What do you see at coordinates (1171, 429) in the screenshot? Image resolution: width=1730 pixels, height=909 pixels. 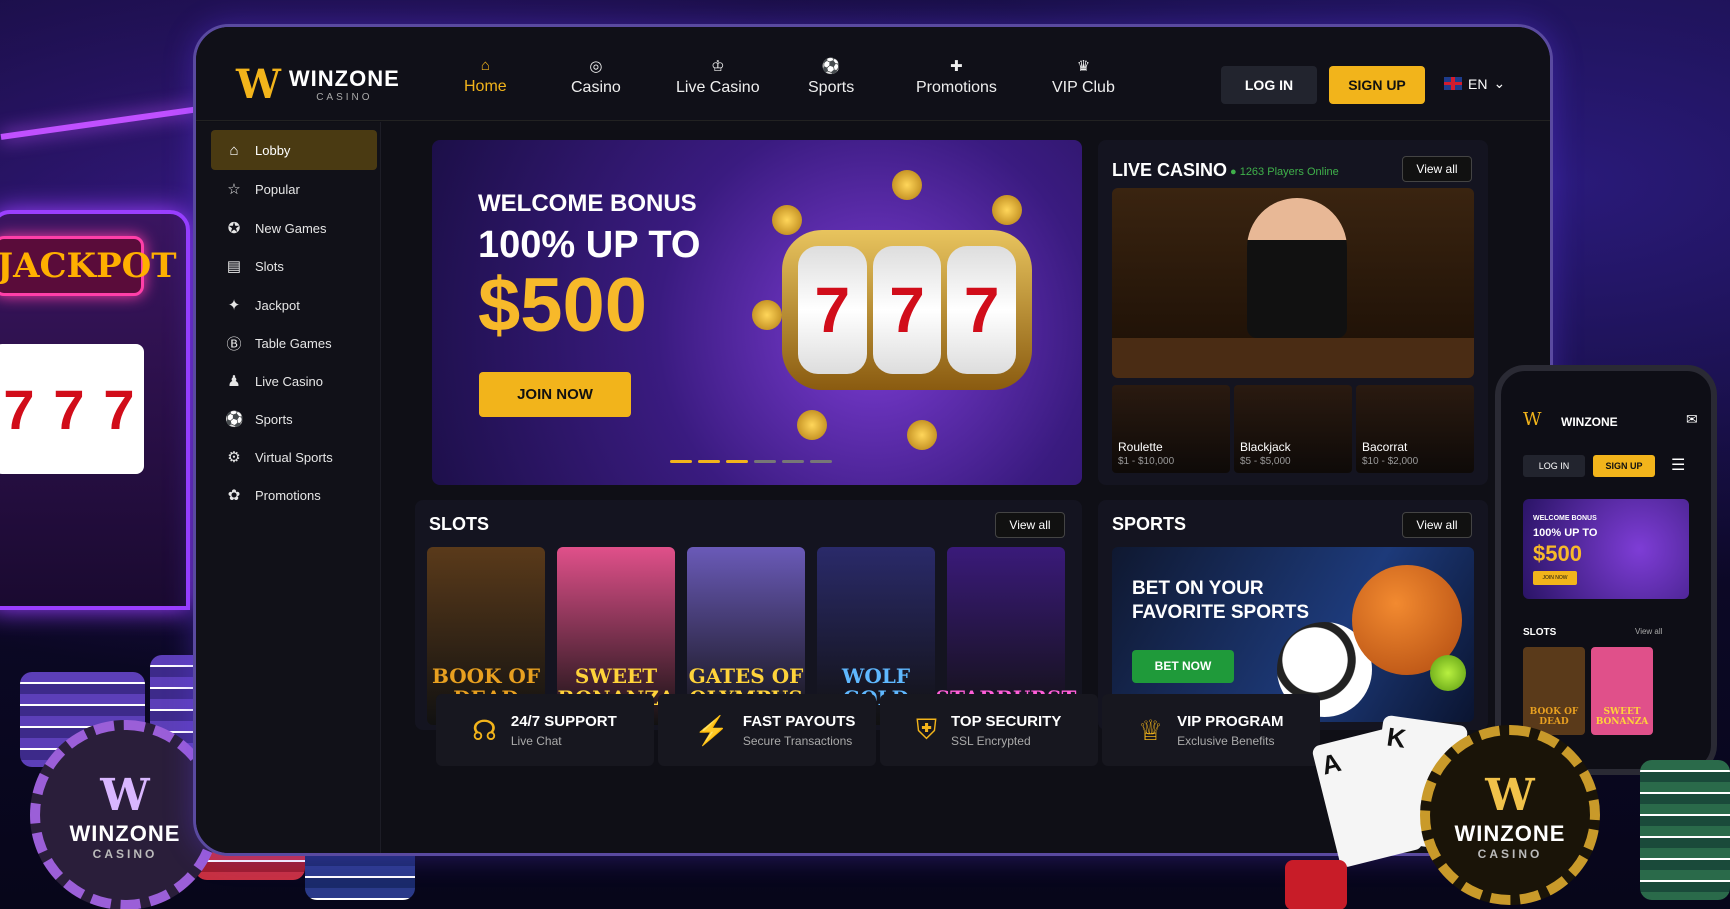 I see `live-table-roulette: Roulette $1 - $10,000` at bounding box center [1171, 429].